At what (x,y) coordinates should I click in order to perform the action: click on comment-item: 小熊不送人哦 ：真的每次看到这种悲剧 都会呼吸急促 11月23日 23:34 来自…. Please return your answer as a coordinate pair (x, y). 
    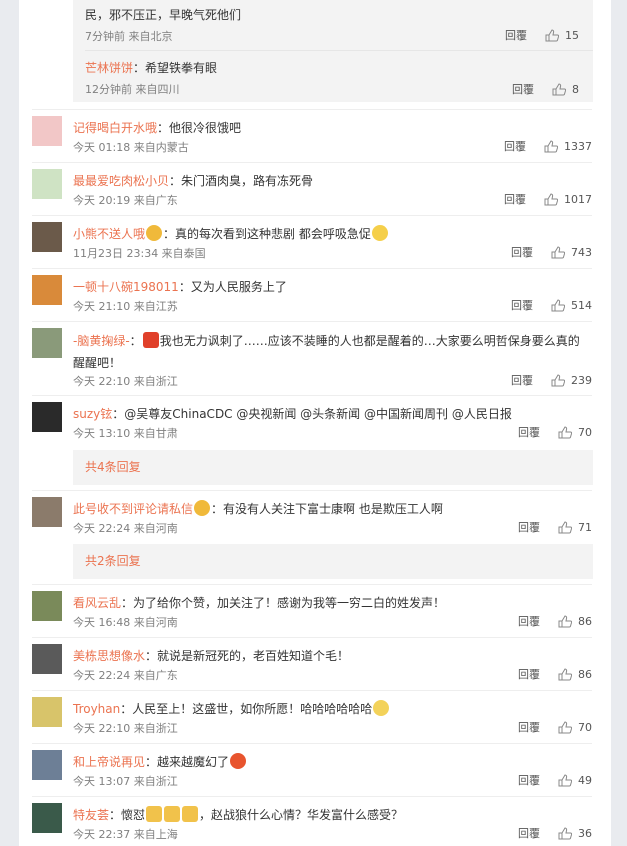
    Looking at the image, I should click on (312, 243).